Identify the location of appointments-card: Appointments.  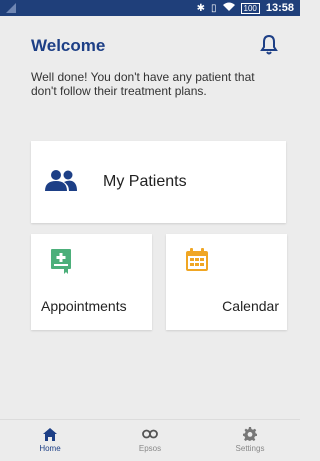
(91, 282).